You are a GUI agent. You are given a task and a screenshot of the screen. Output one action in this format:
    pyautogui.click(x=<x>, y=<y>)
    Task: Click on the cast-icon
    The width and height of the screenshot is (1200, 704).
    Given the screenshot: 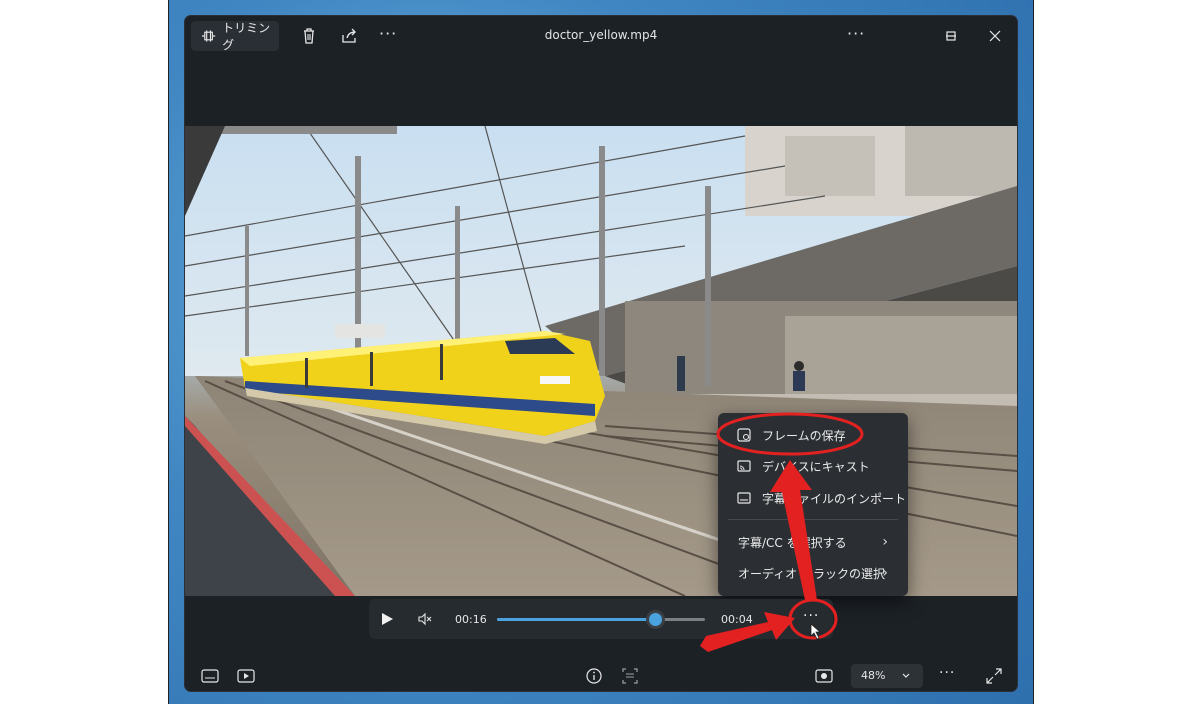 What is the action you would take?
    pyautogui.click(x=744, y=466)
    